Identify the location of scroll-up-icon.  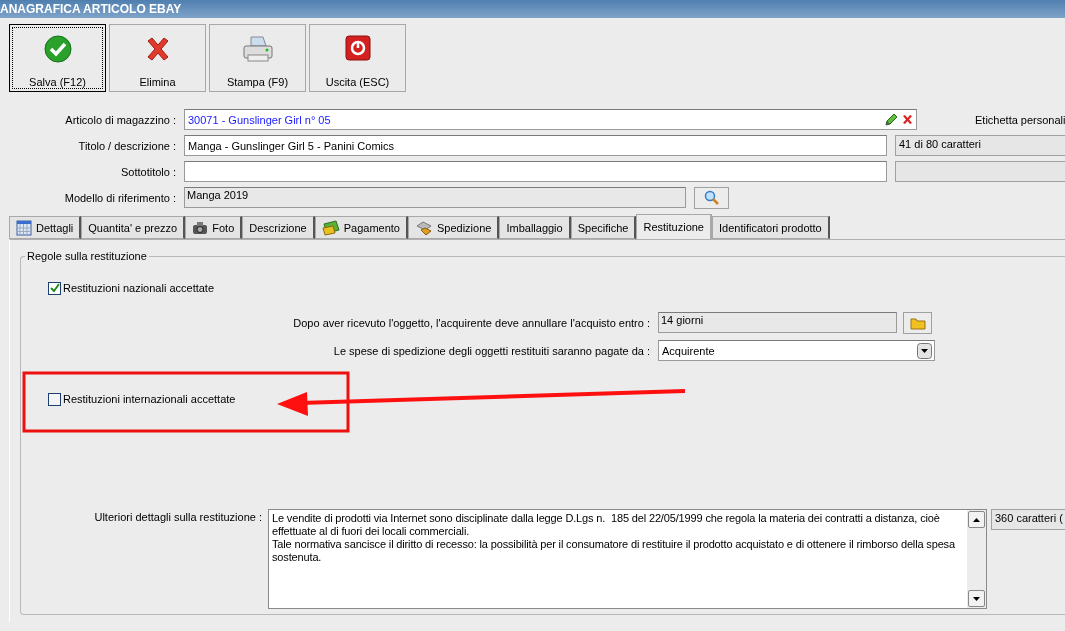
(976, 519).